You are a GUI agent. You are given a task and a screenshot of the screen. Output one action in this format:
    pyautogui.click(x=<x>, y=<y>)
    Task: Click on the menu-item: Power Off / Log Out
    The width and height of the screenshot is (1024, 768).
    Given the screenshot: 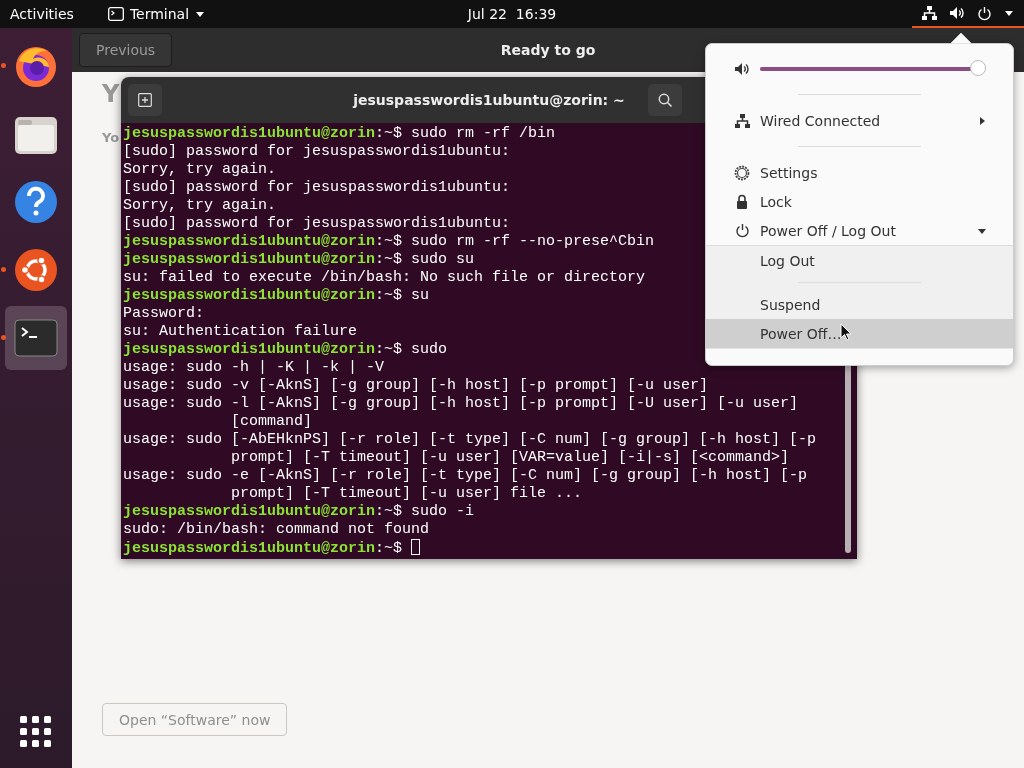 What is the action you would take?
    pyautogui.click(x=859, y=230)
    